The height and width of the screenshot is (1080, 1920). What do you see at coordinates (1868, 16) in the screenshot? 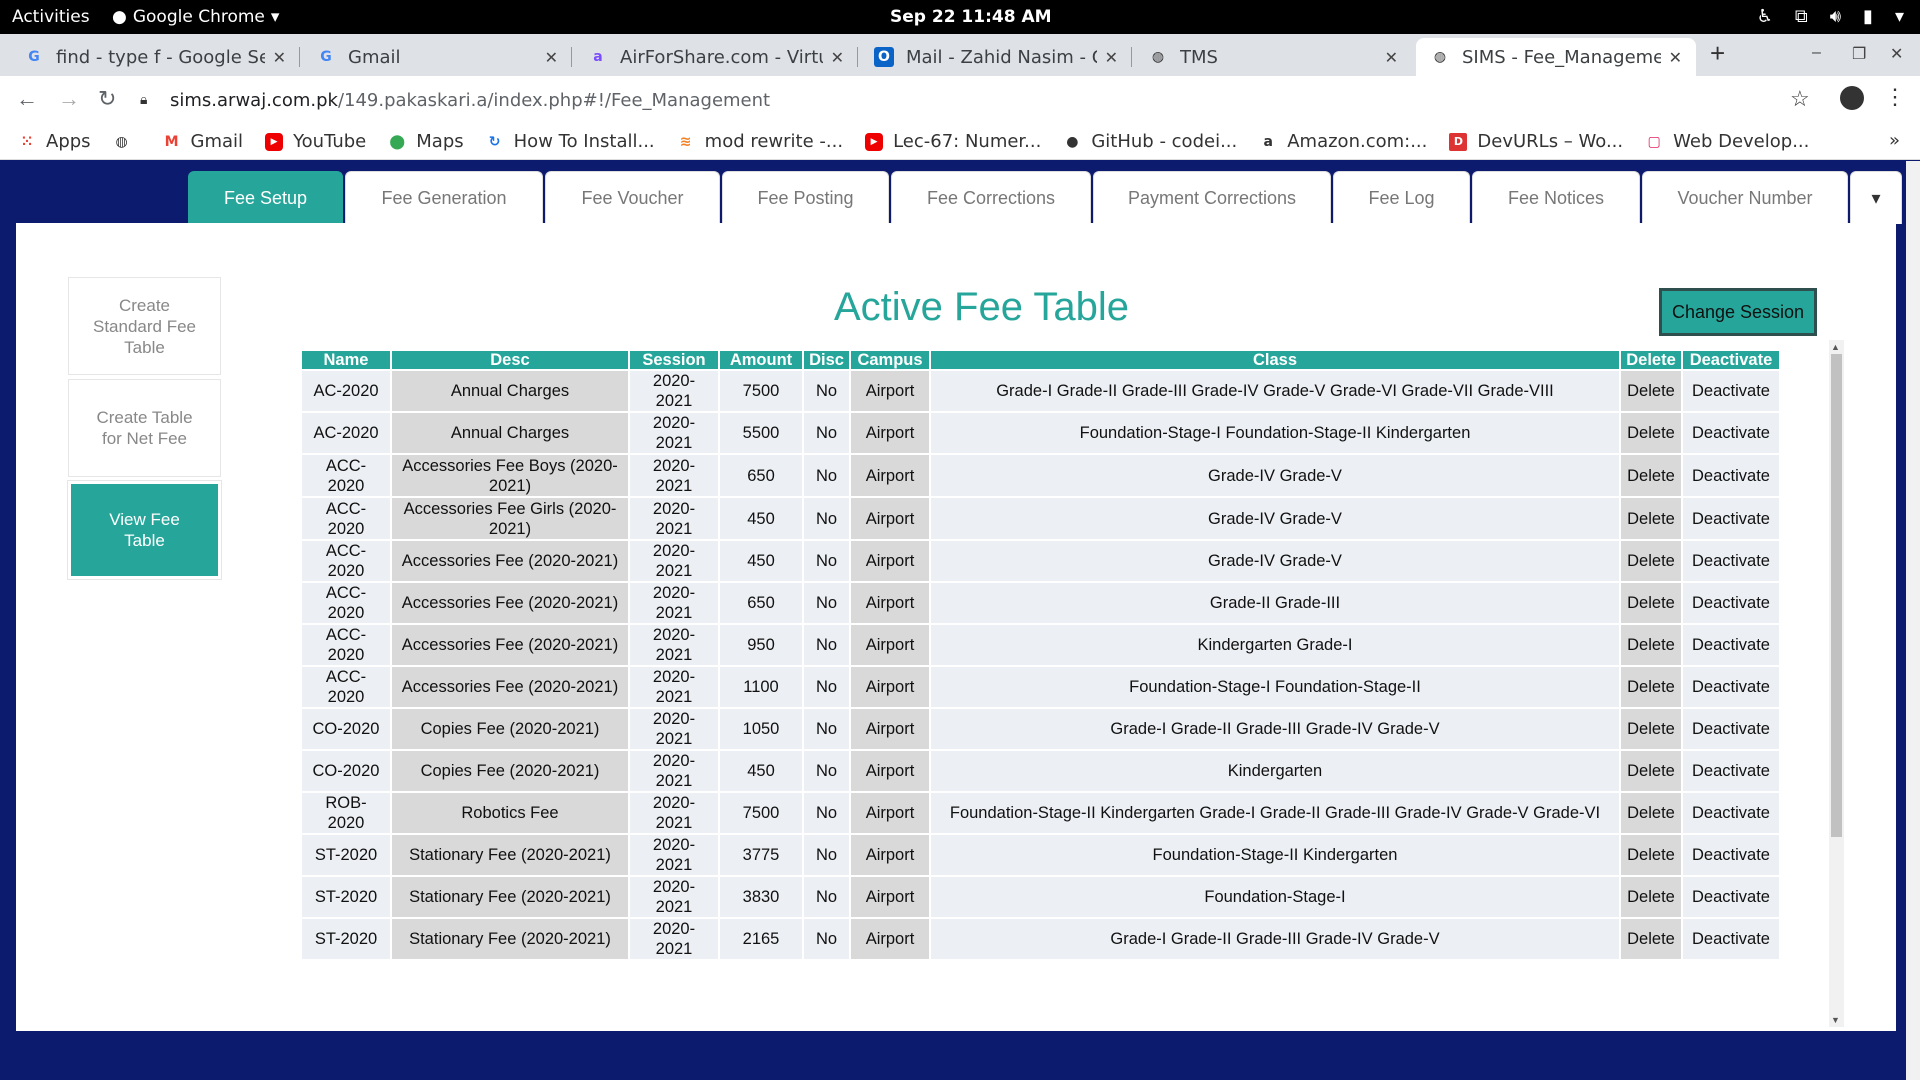
I see `battery-icon: ▮` at bounding box center [1868, 16].